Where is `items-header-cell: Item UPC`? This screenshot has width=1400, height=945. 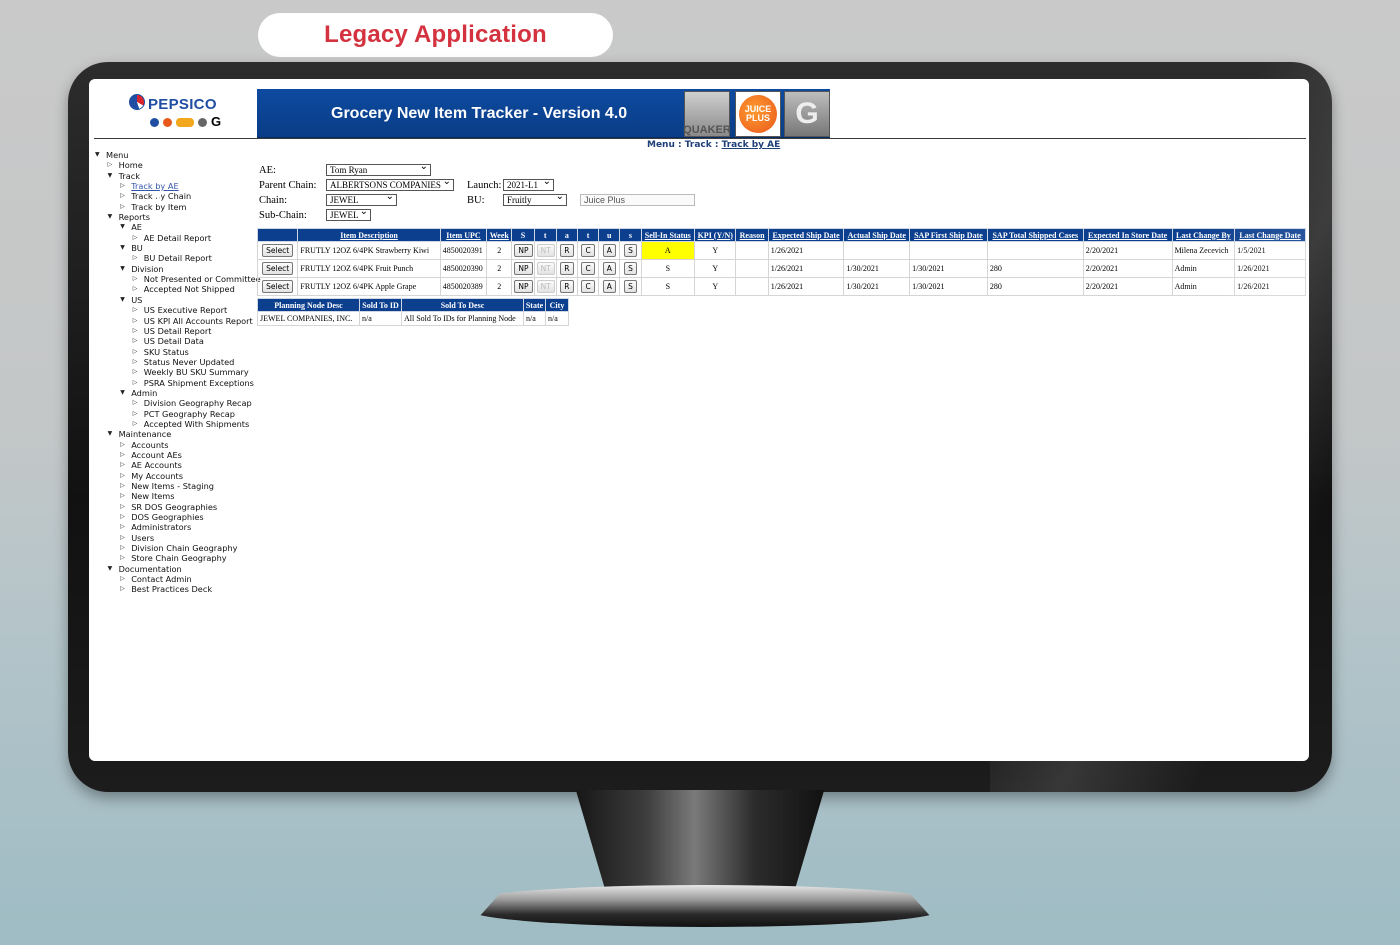
items-header-cell: Item UPC is located at coordinates (463, 235).